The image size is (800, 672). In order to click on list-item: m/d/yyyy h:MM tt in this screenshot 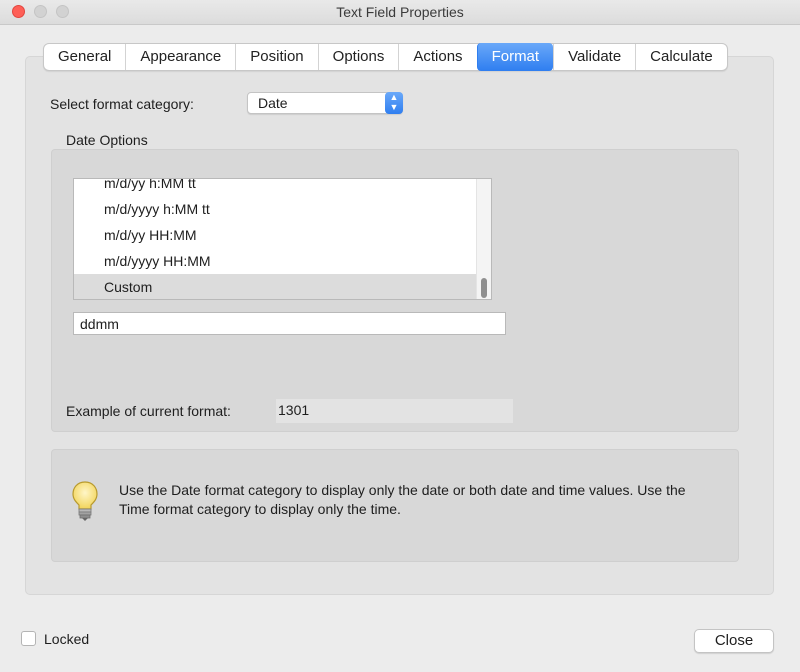, I will do `click(275, 209)`.